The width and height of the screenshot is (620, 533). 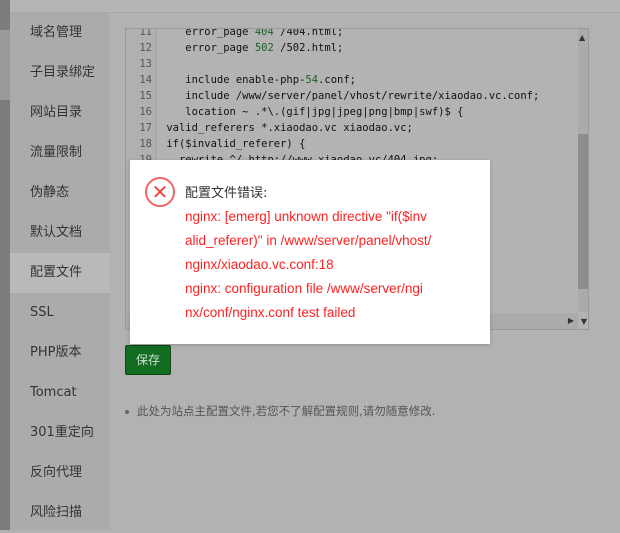 What do you see at coordinates (60, 73) in the screenshot?
I see `sidebar-item: 子目录绑定` at bounding box center [60, 73].